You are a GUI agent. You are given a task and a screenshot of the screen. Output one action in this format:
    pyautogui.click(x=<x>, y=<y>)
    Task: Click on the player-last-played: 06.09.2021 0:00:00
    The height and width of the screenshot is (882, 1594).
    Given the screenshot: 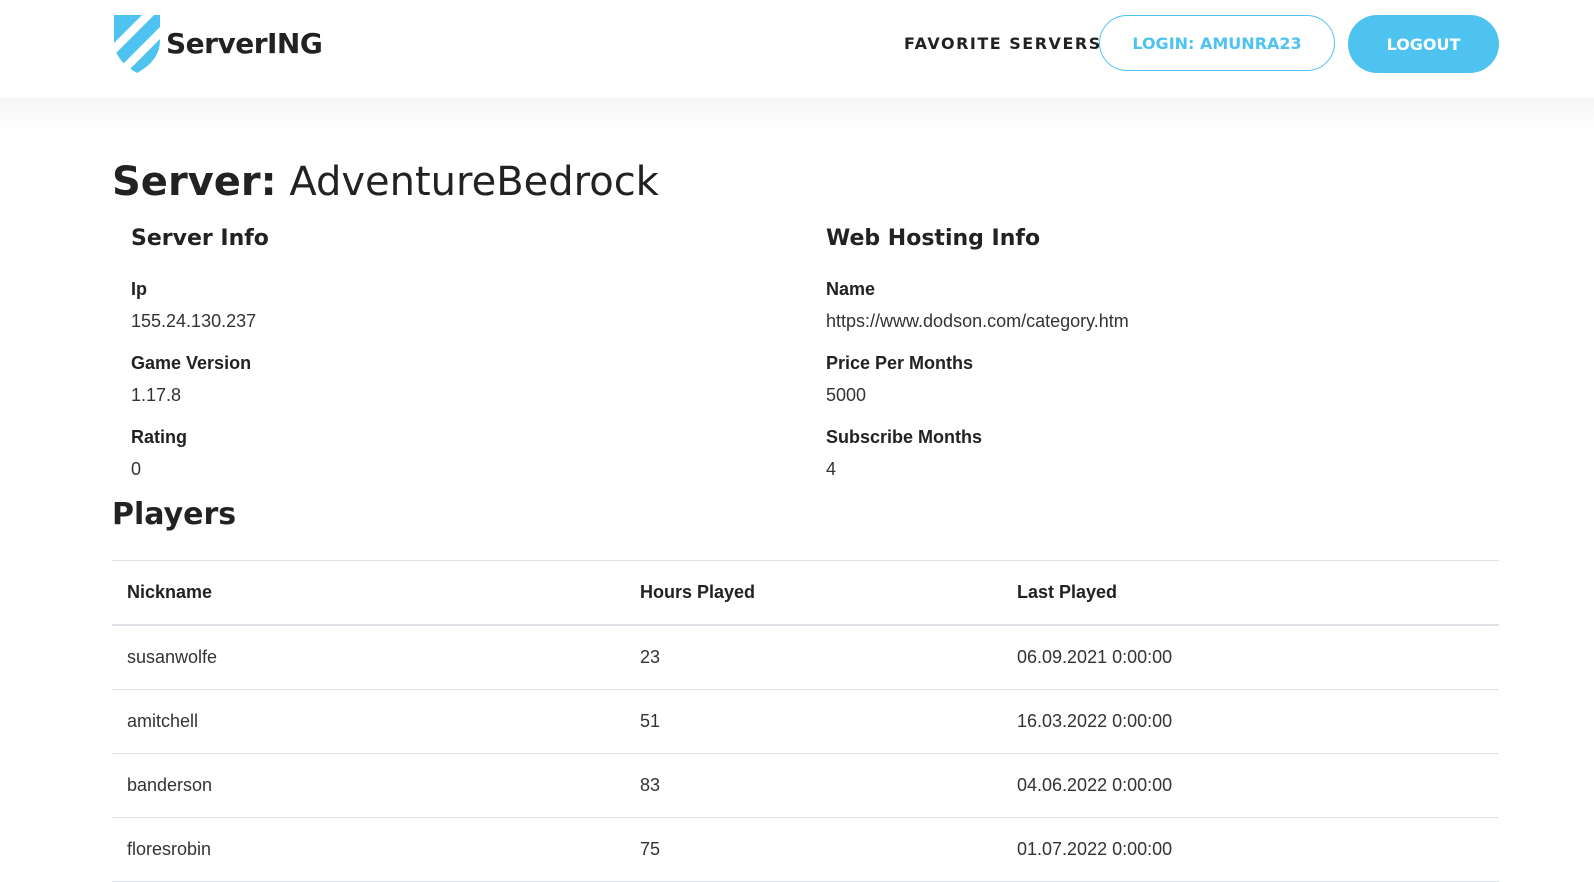 What is the action you would take?
    pyautogui.click(x=1250, y=657)
    